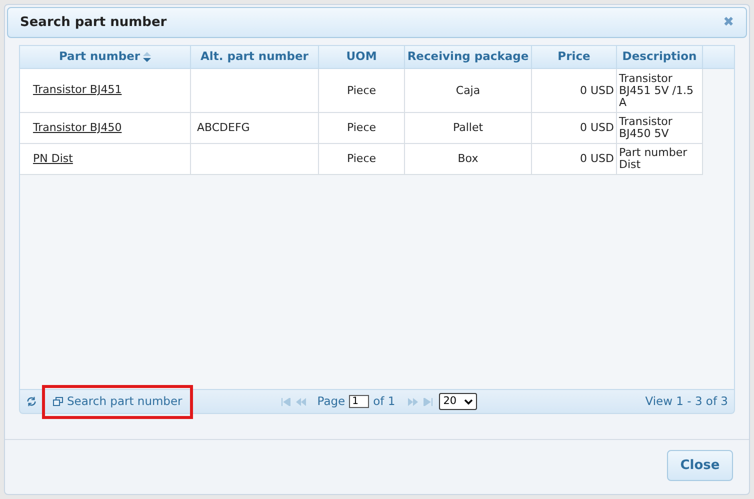 The image size is (754, 499). Describe the element at coordinates (255, 57) in the screenshot. I see `column-header: Alt. part number` at that location.